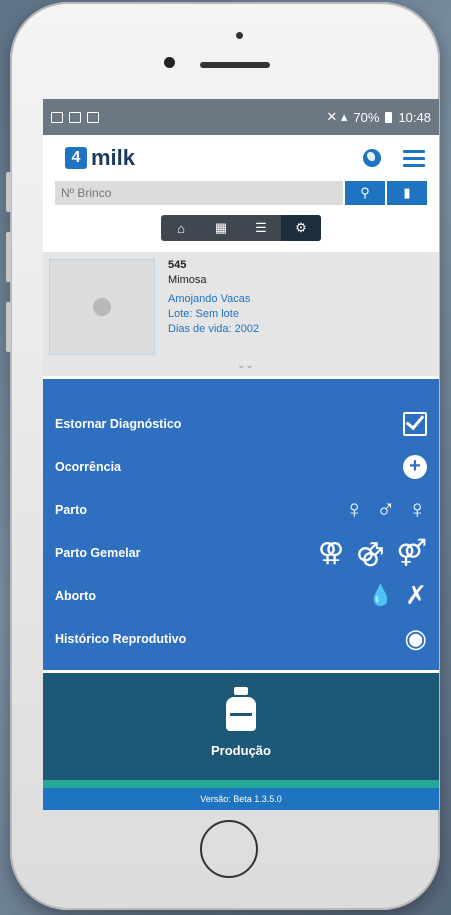 The height and width of the screenshot is (915, 451). I want to click on front-camera, so click(169, 62).